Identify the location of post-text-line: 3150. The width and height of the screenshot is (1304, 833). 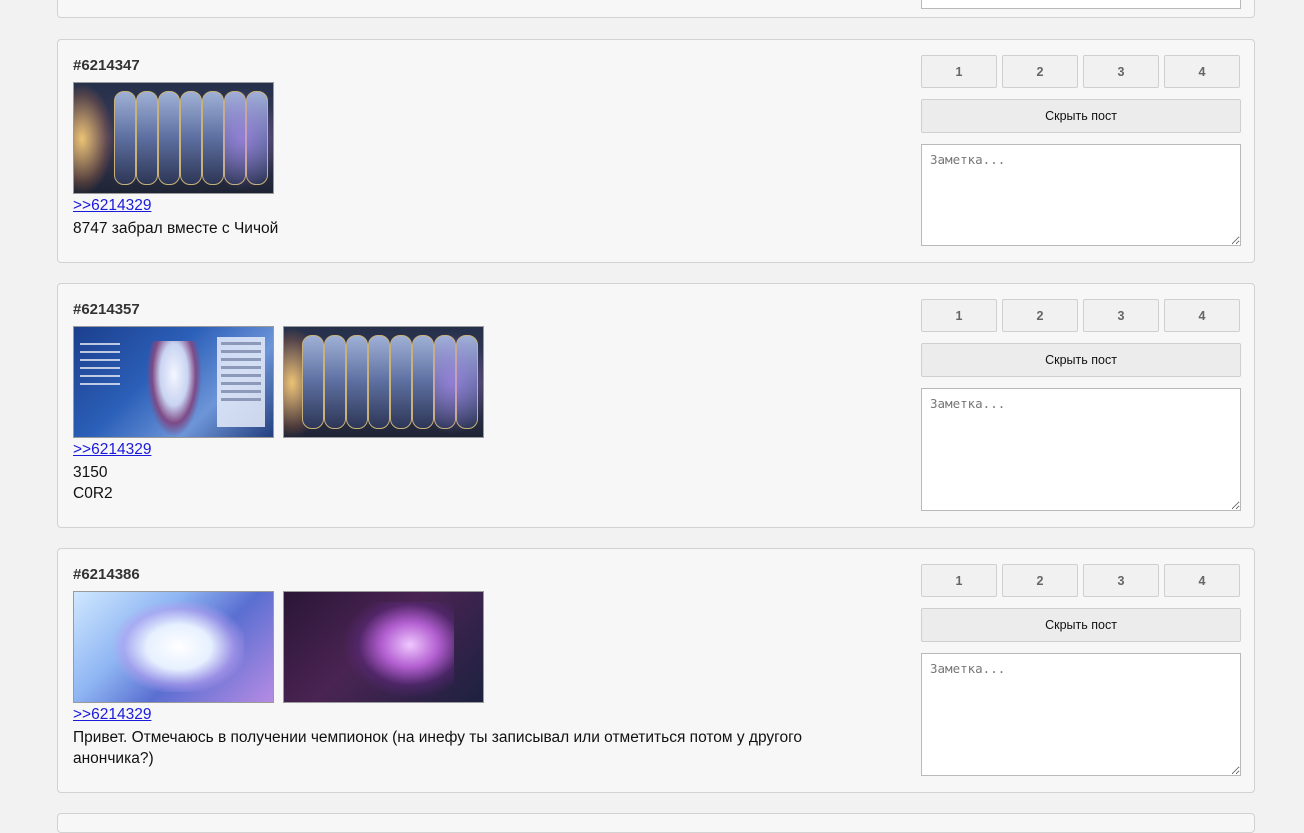
(90, 472).